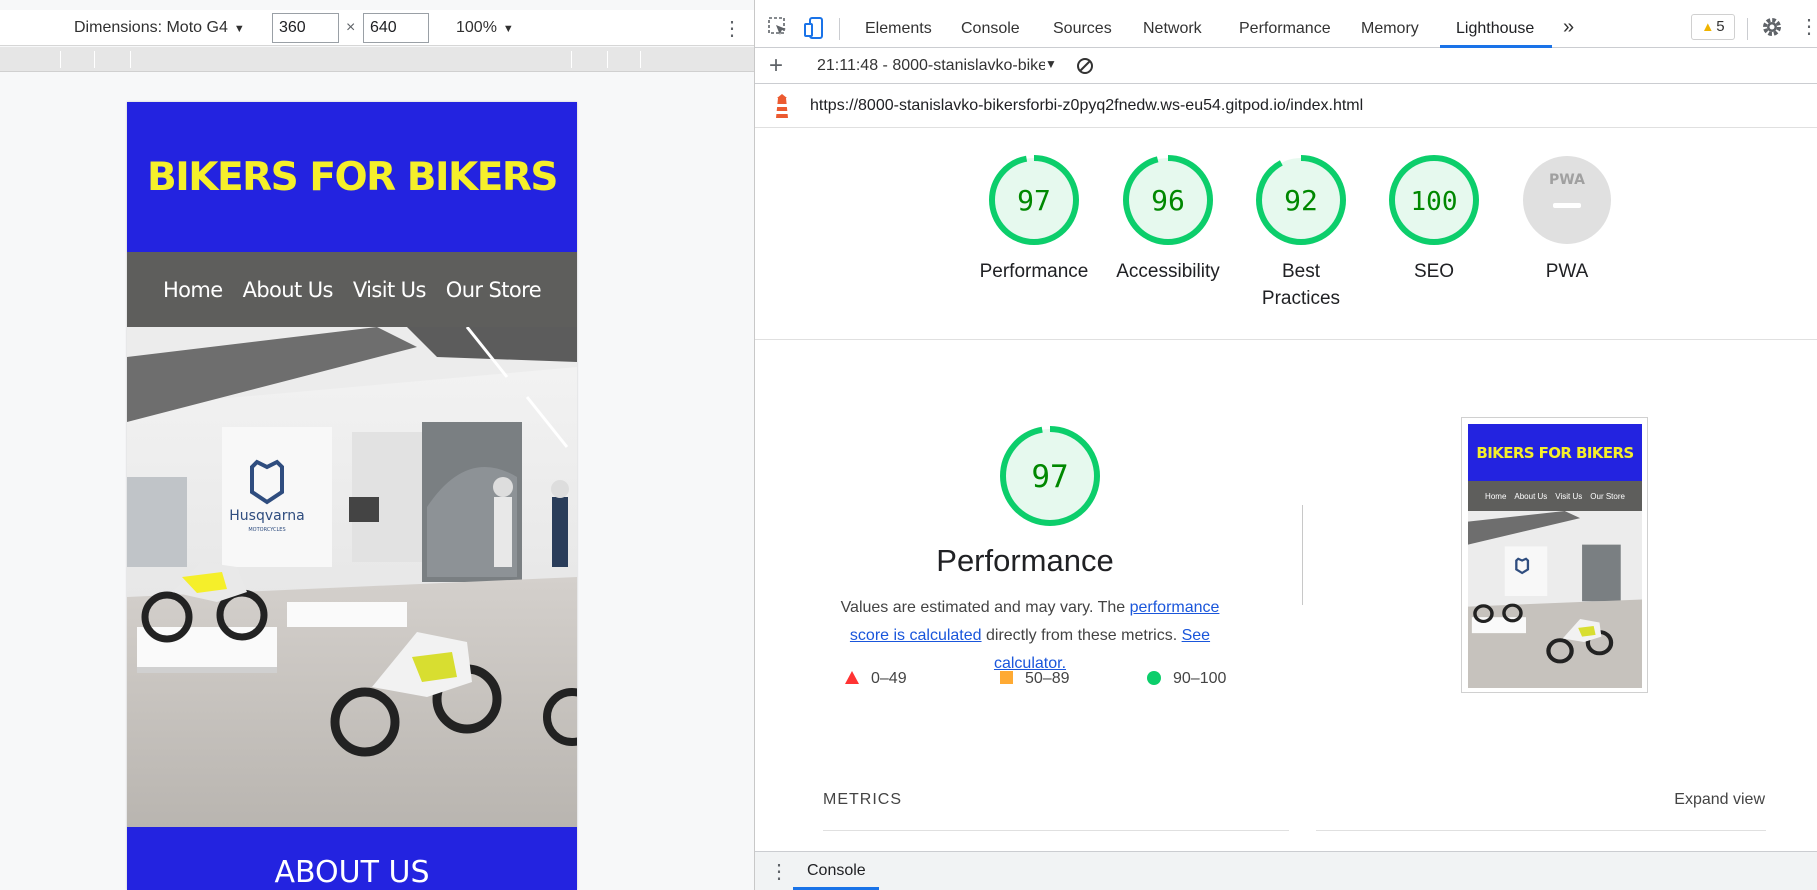  Describe the element at coordinates (1808, 26) in the screenshot. I see `customize-menu-icon: ⋮` at that location.